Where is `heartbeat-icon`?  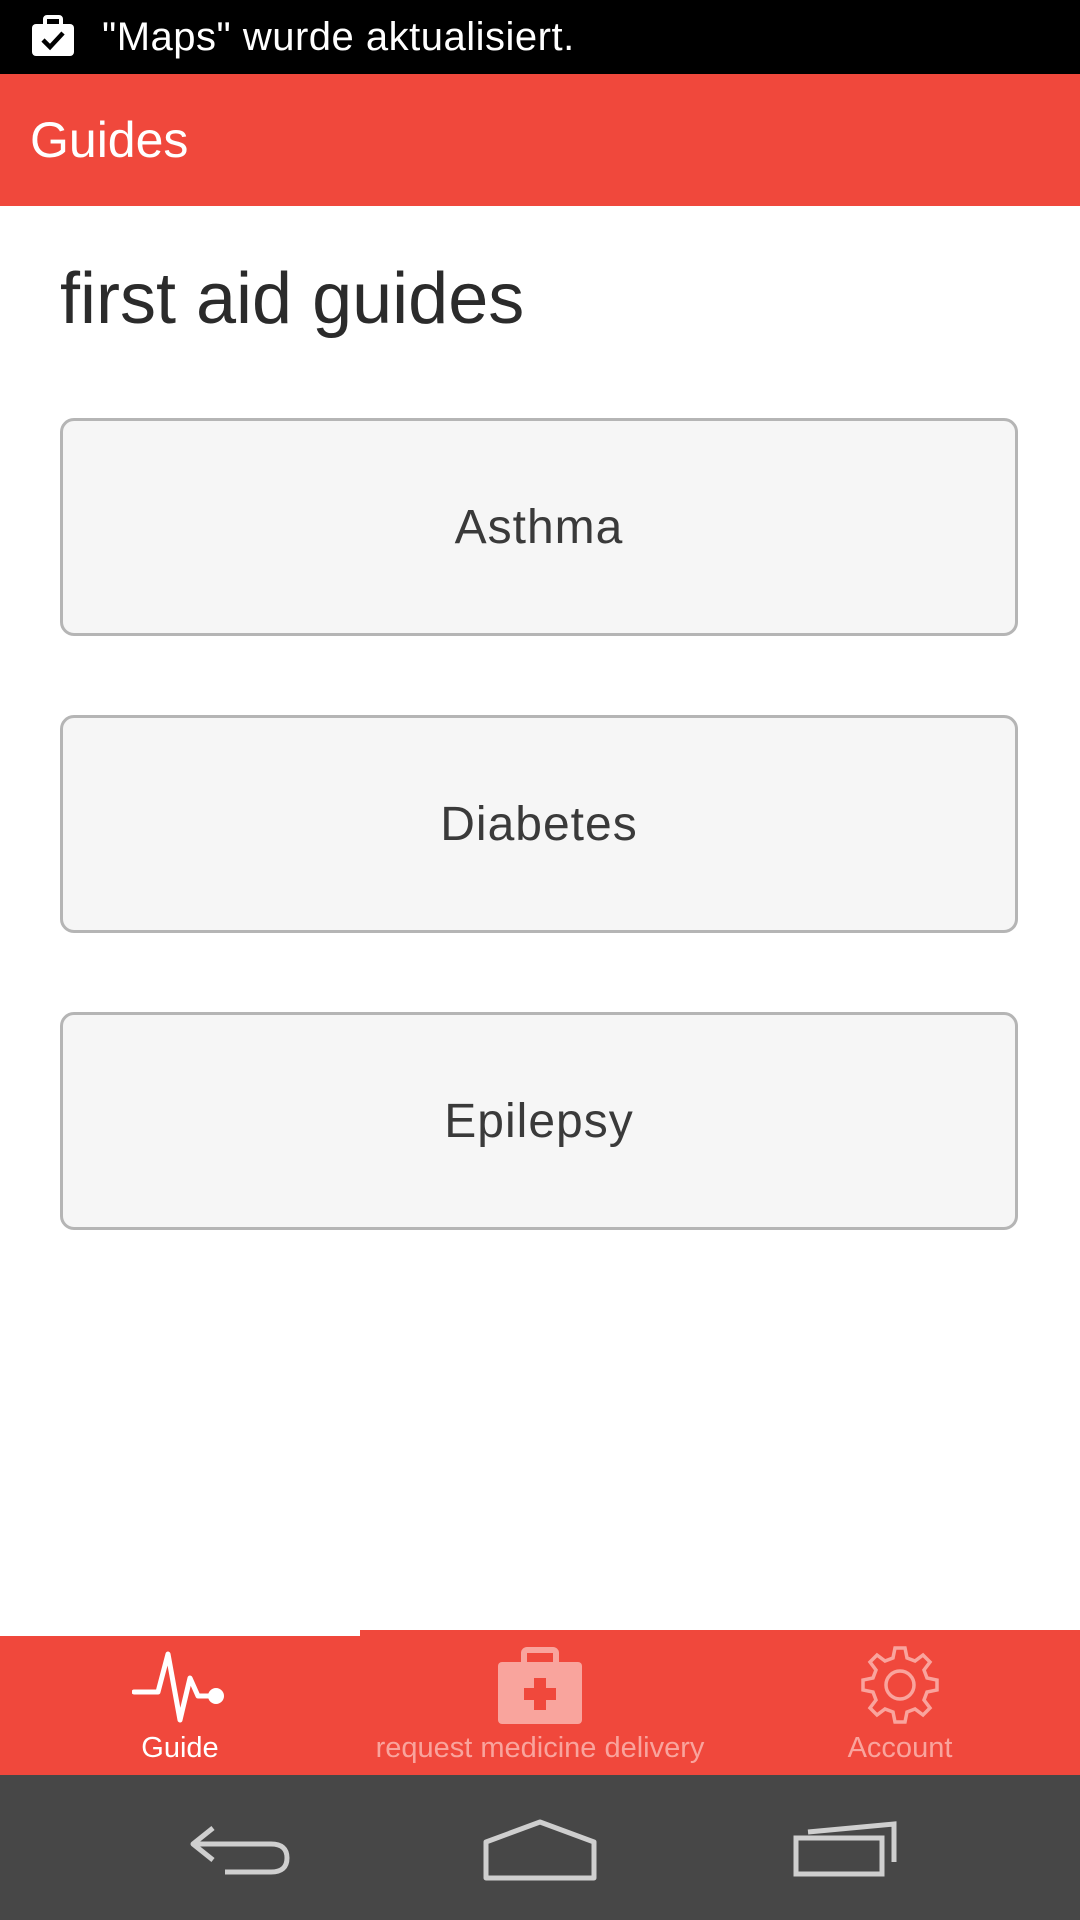 heartbeat-icon is located at coordinates (180, 1685).